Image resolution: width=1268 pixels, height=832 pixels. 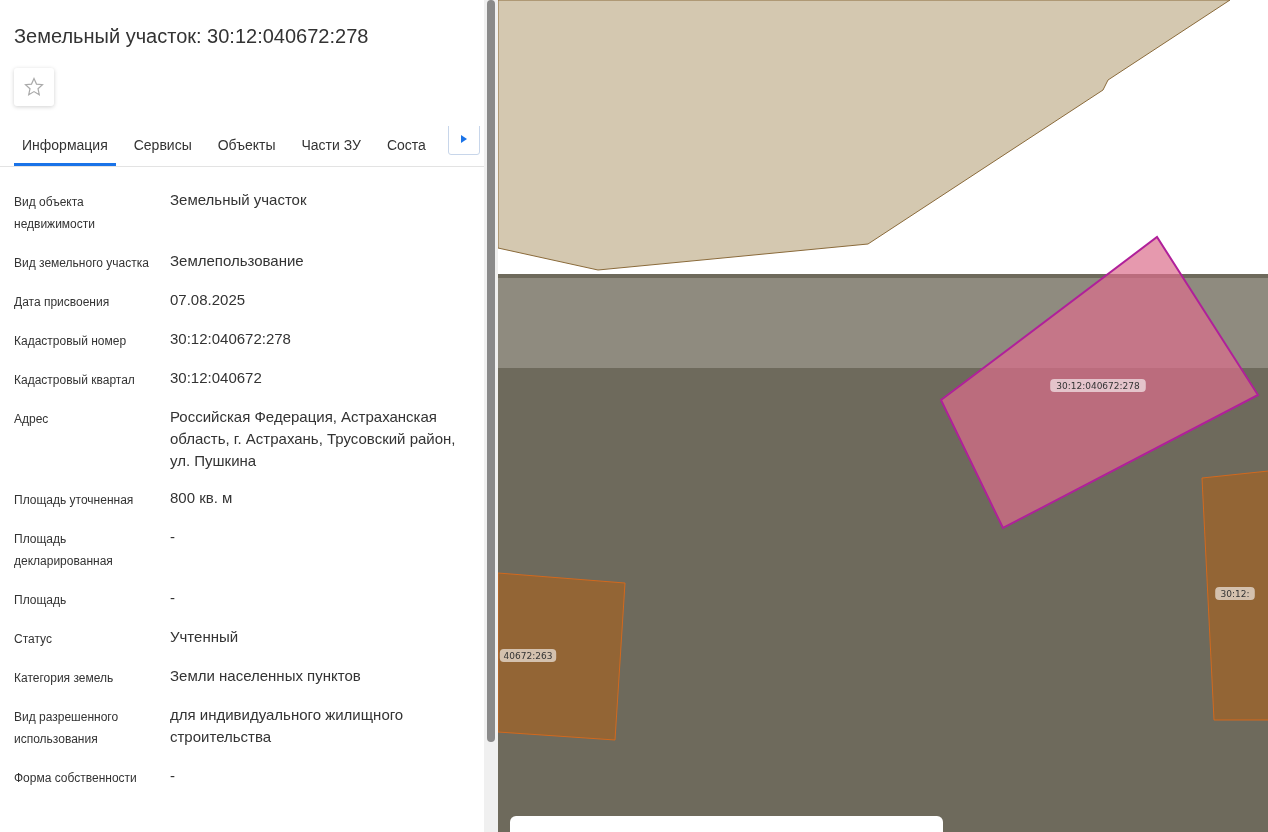 What do you see at coordinates (313, 439) in the screenshot?
I see `field-value: Российская Федерация, Астраханская область, г. Астрахань, Трусовский район, ул. Пушкина` at bounding box center [313, 439].